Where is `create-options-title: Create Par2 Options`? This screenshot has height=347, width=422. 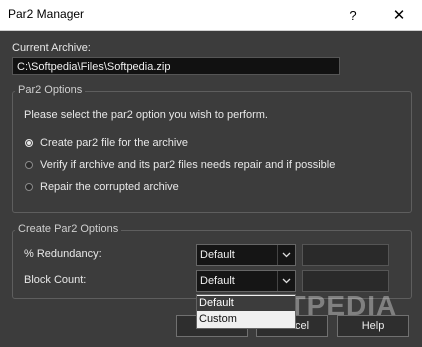 create-options-title: Create Par2 Options is located at coordinates (68, 229).